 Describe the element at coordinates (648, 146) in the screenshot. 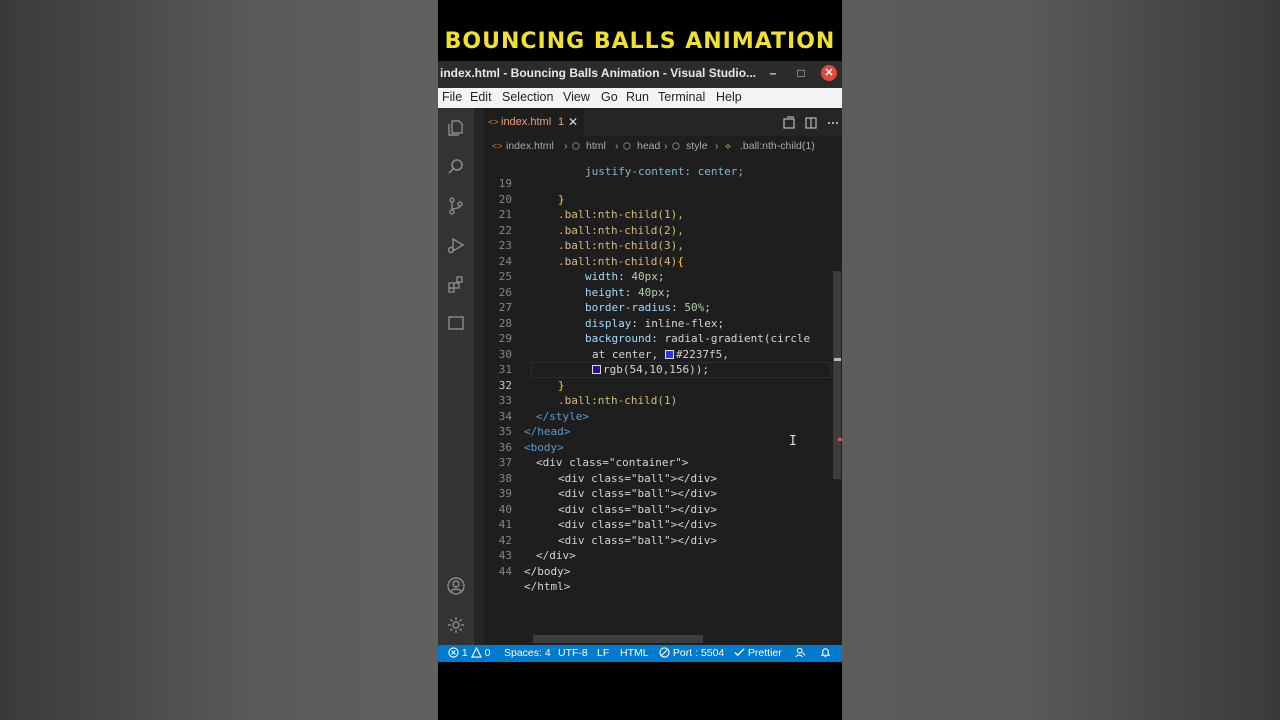

I see `breadcrumb-head: head` at that location.